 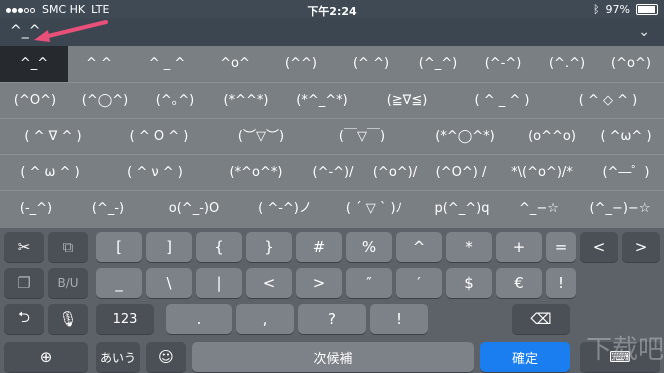 I want to click on mic-icon: 🎙, so click(x=68, y=319).